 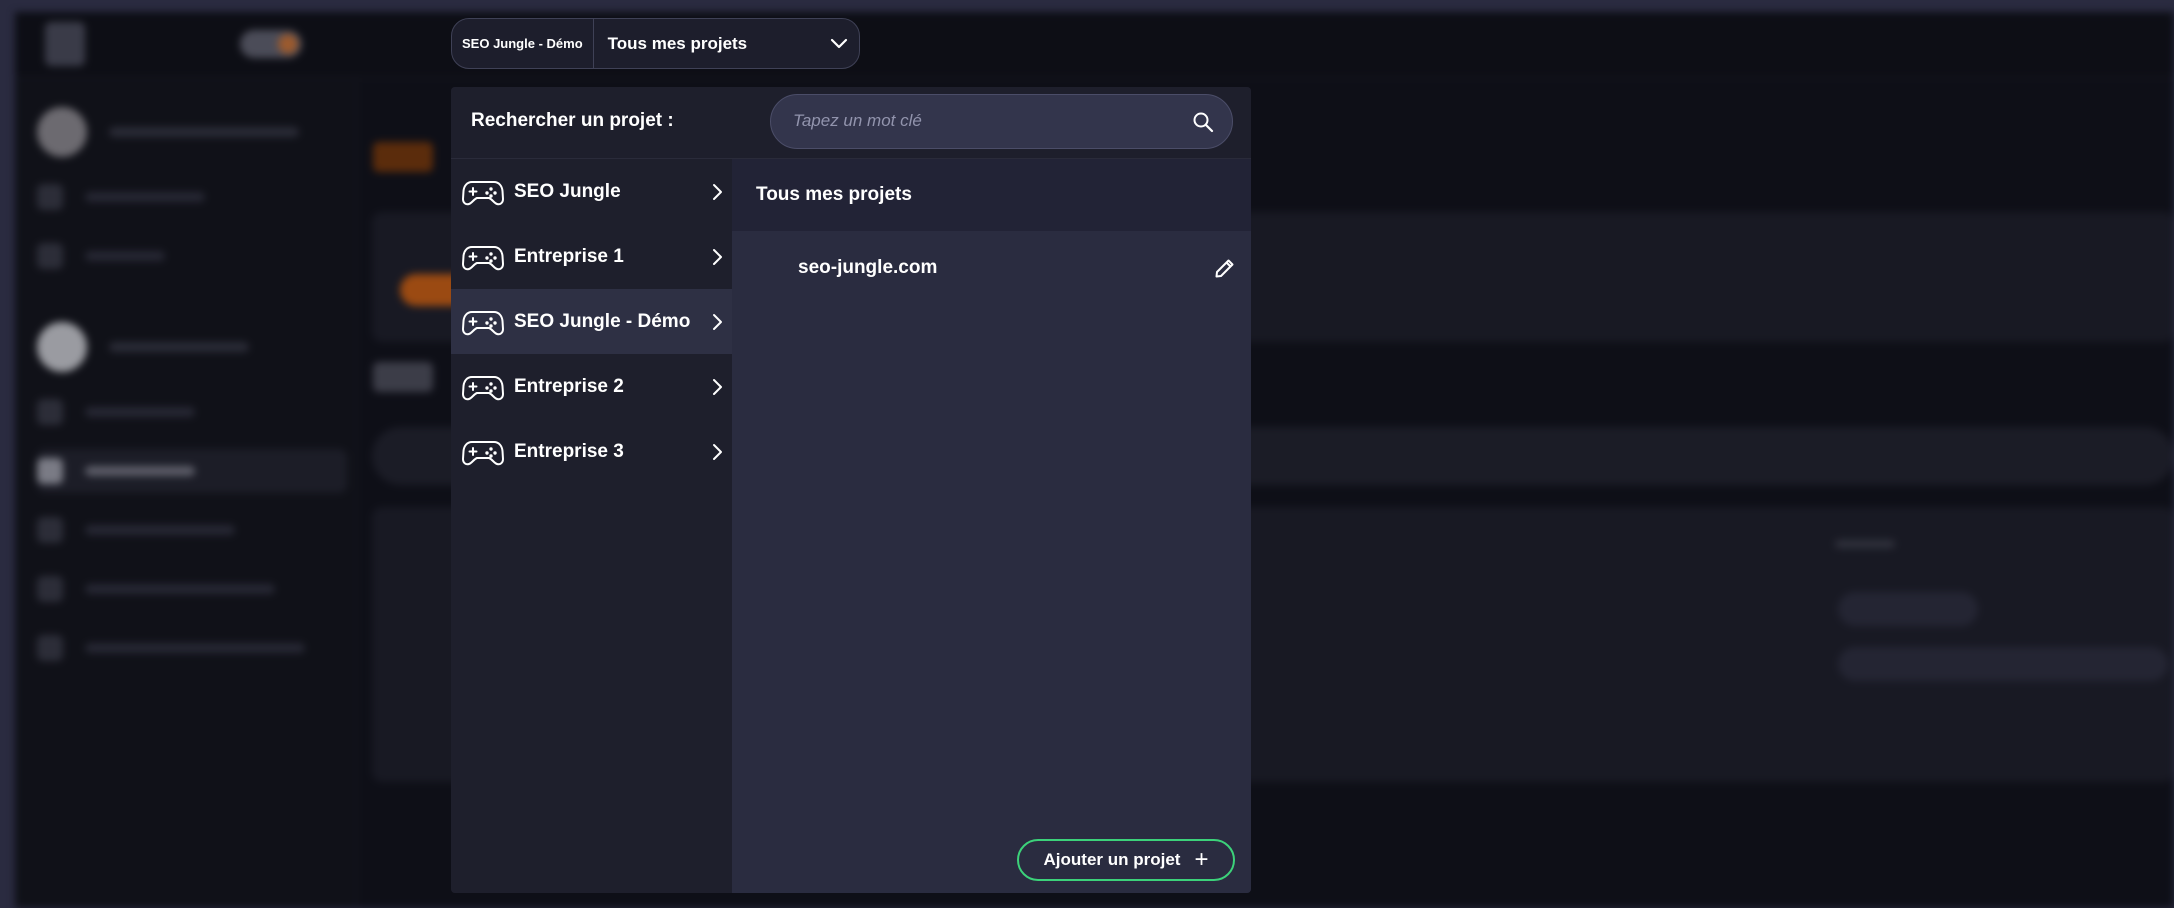 What do you see at coordinates (192, 471) in the screenshot?
I see `bg-side-row-active` at bounding box center [192, 471].